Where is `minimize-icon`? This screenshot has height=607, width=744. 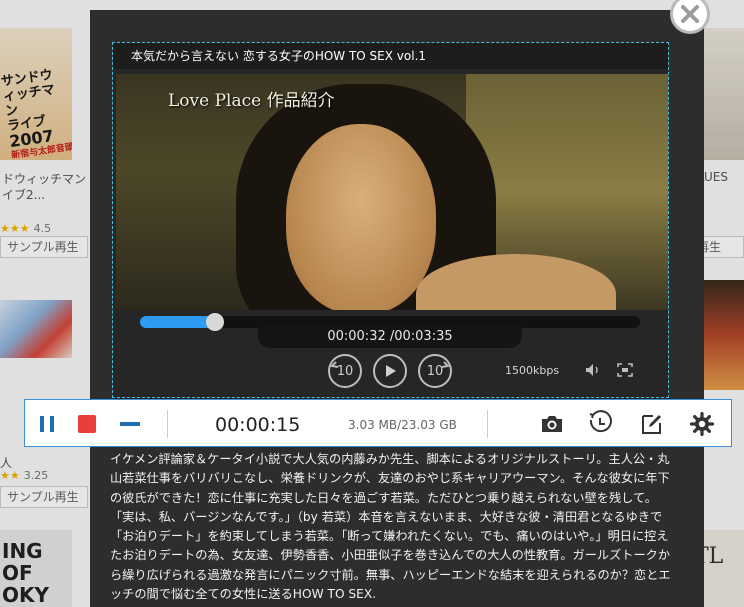
minimize-icon is located at coordinates (130, 424).